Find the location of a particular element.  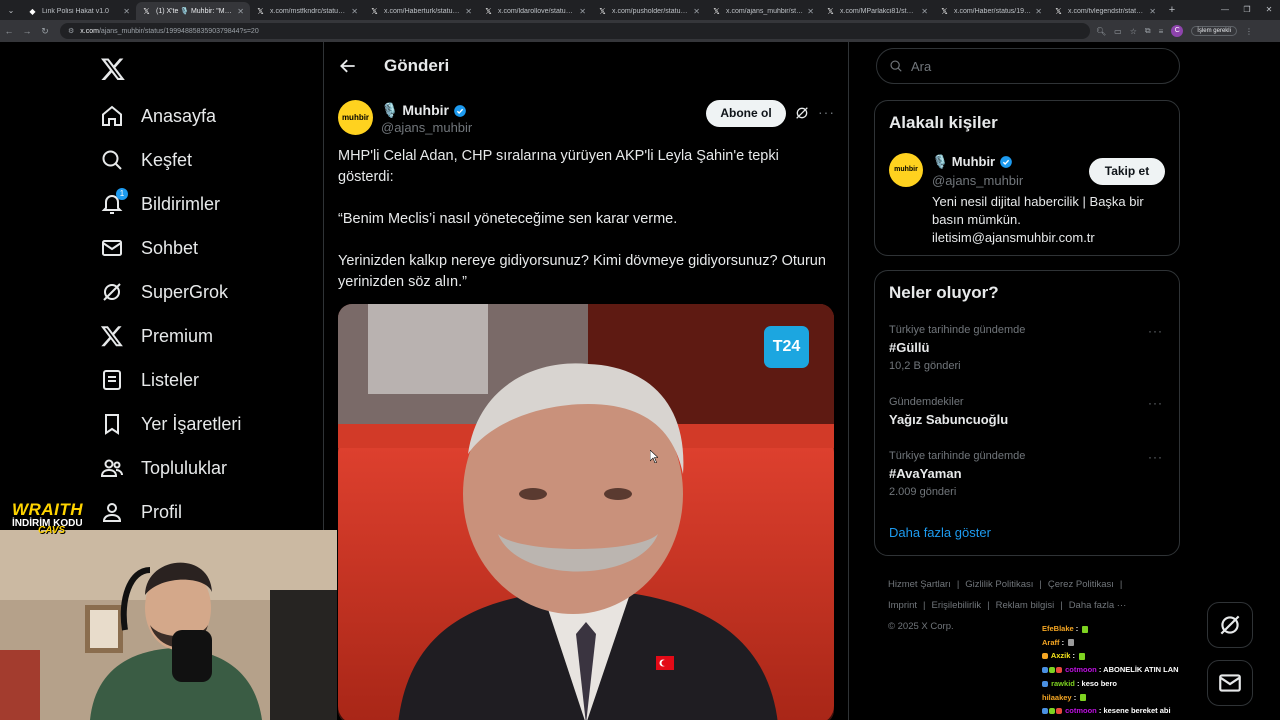

browser-tab: ◆ Link Polisi Hakat v1.0 ✕ is located at coordinates (79, 11).